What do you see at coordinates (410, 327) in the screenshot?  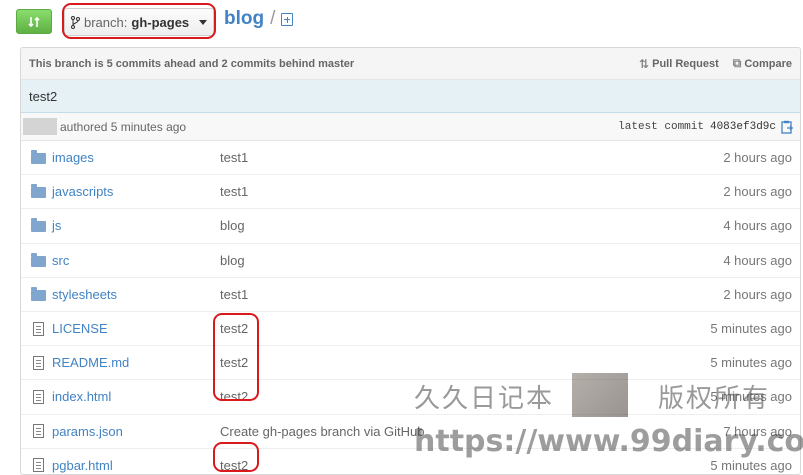 I see `file-row: LICENSE test2 5 minutes ago` at bounding box center [410, 327].